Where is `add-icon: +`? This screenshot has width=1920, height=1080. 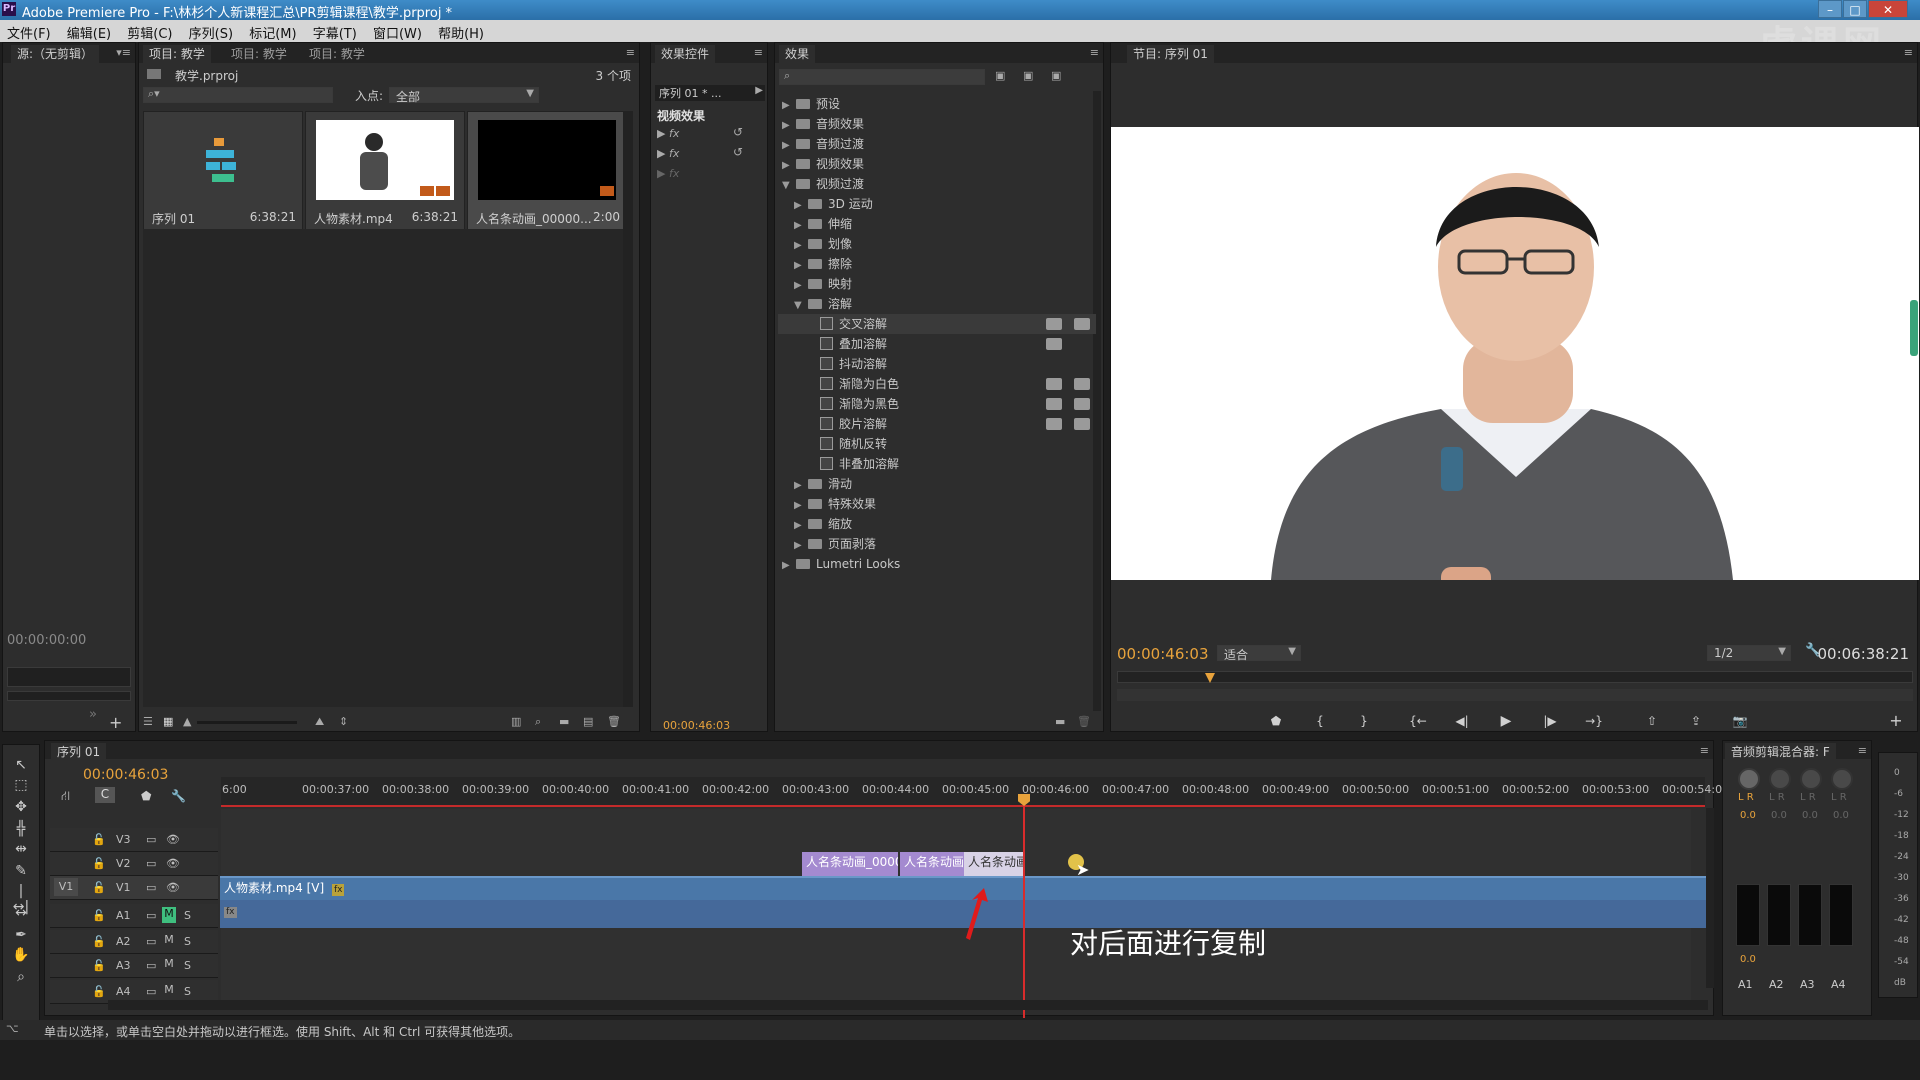 add-icon: + is located at coordinates (115, 722).